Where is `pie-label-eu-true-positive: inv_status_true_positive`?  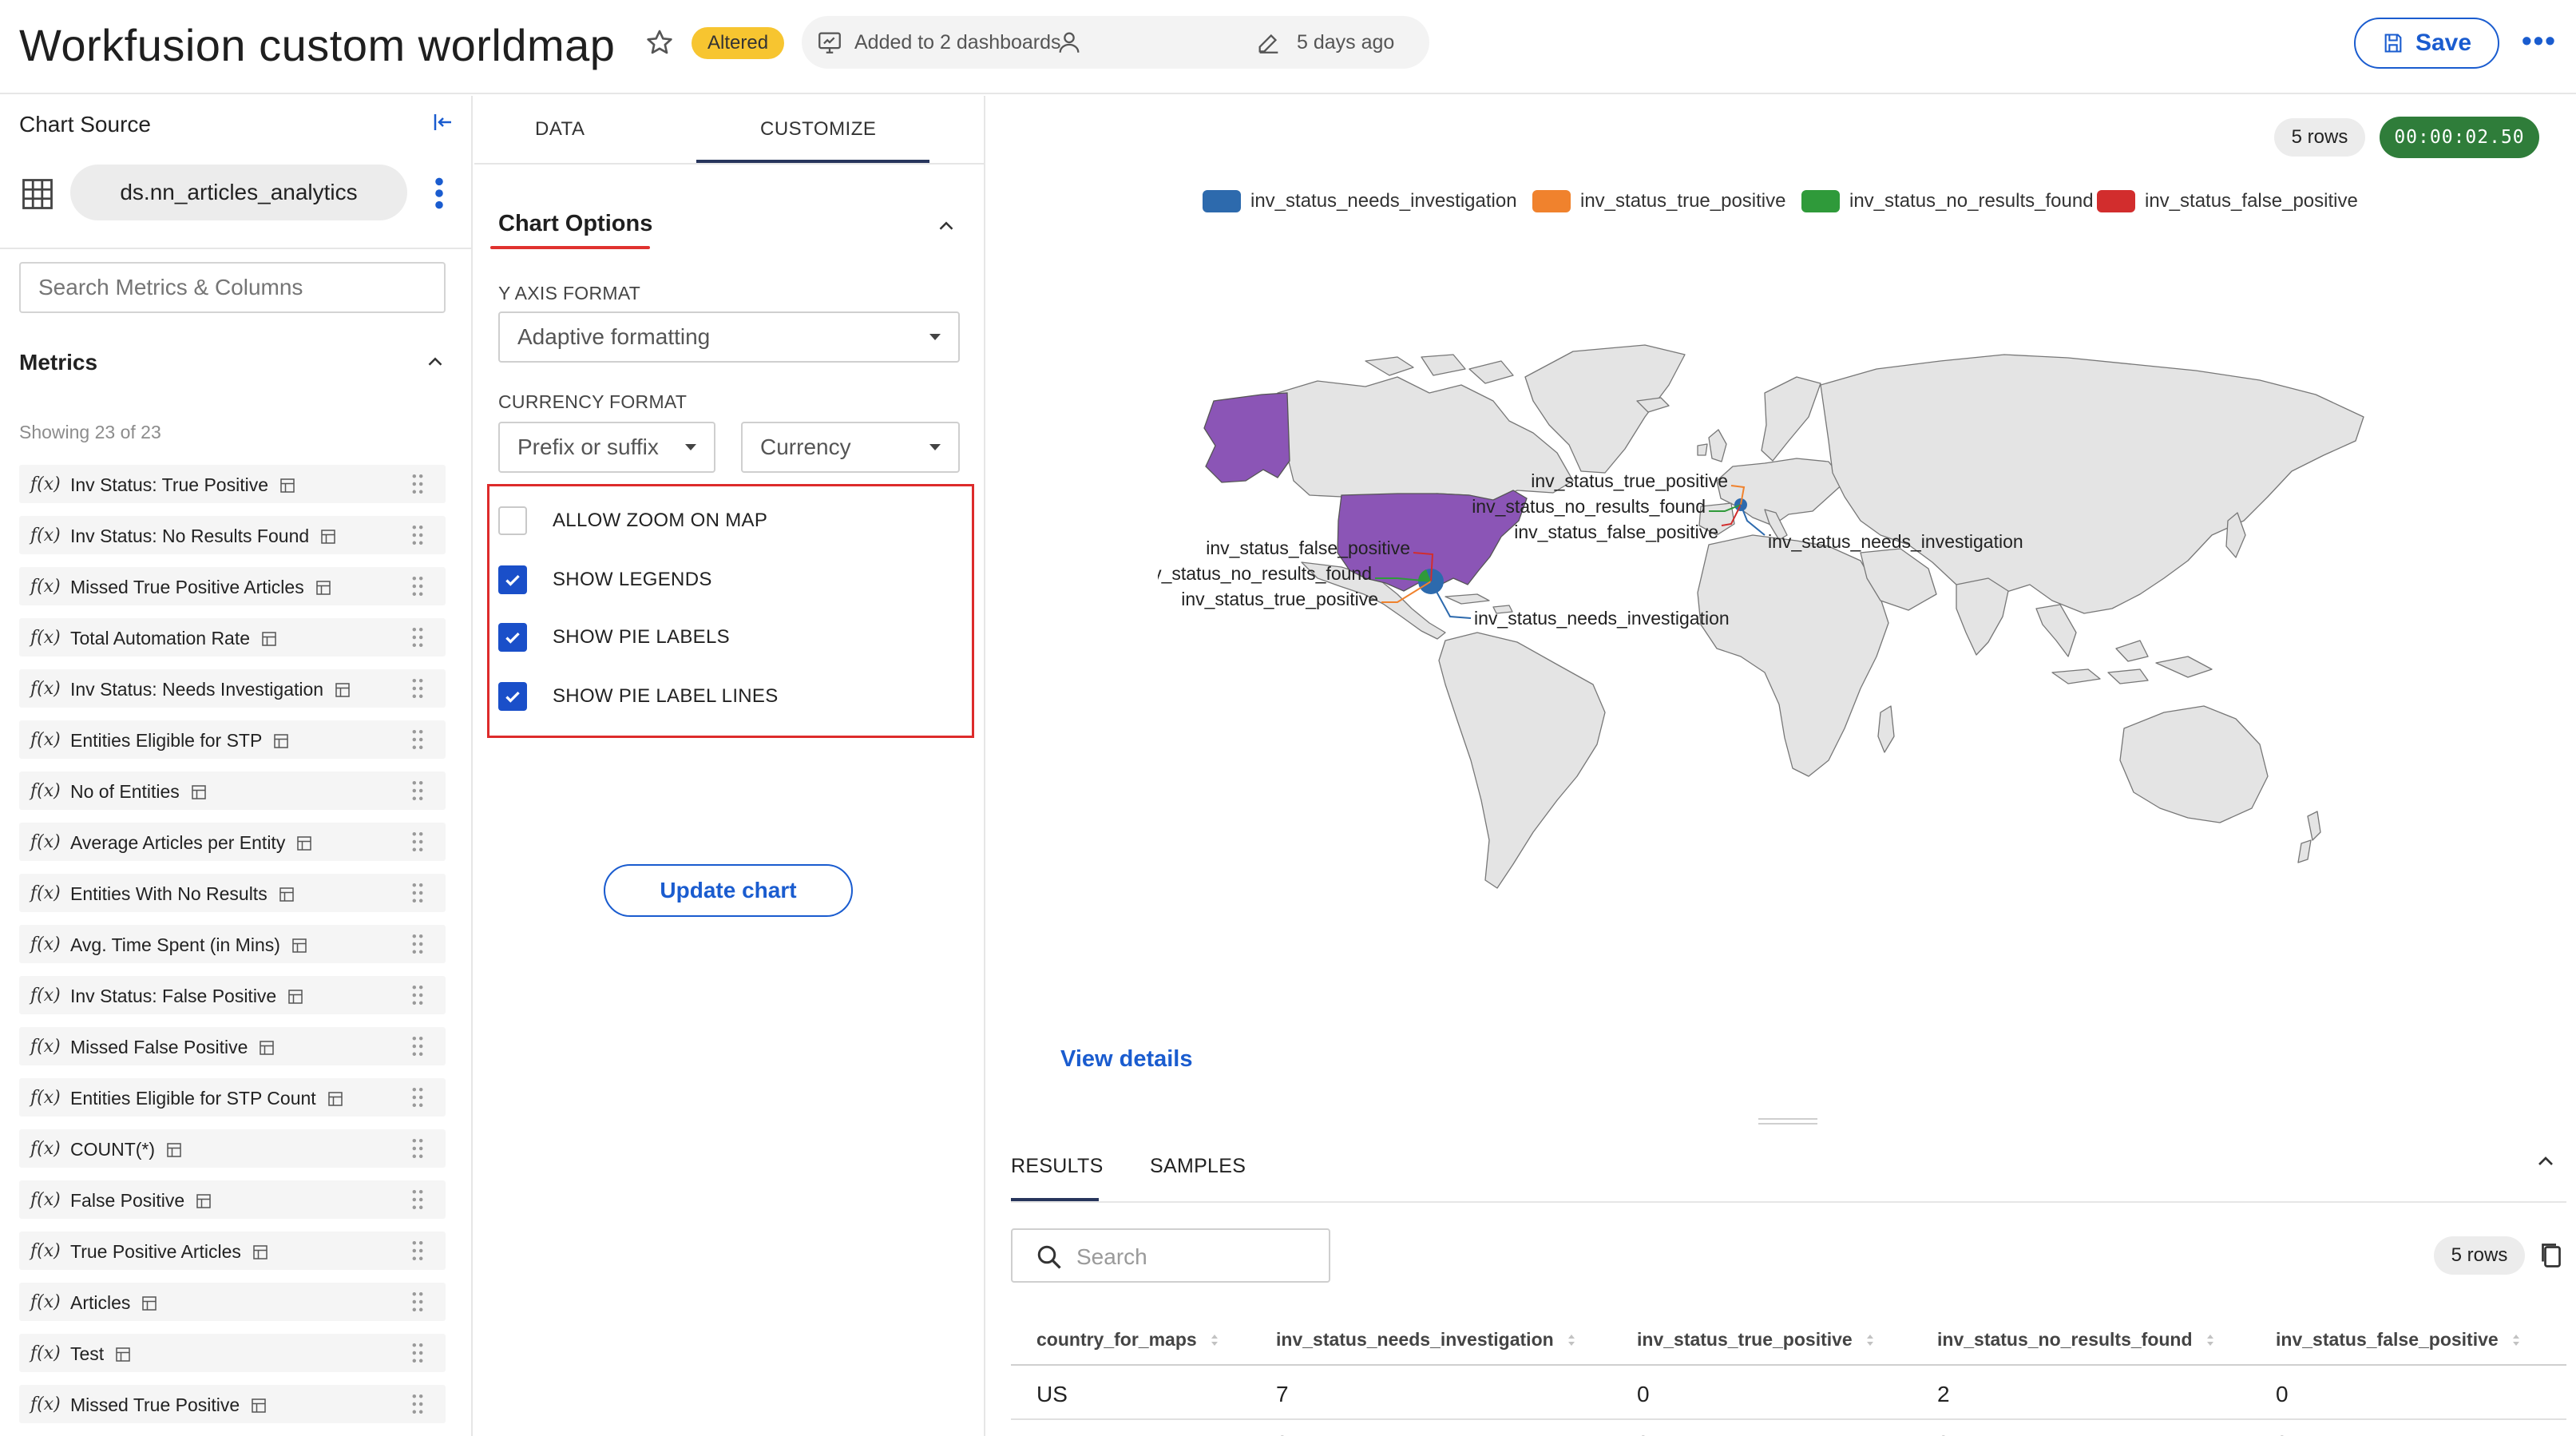 pie-label-eu-true-positive: inv_status_true_positive is located at coordinates (1629, 480).